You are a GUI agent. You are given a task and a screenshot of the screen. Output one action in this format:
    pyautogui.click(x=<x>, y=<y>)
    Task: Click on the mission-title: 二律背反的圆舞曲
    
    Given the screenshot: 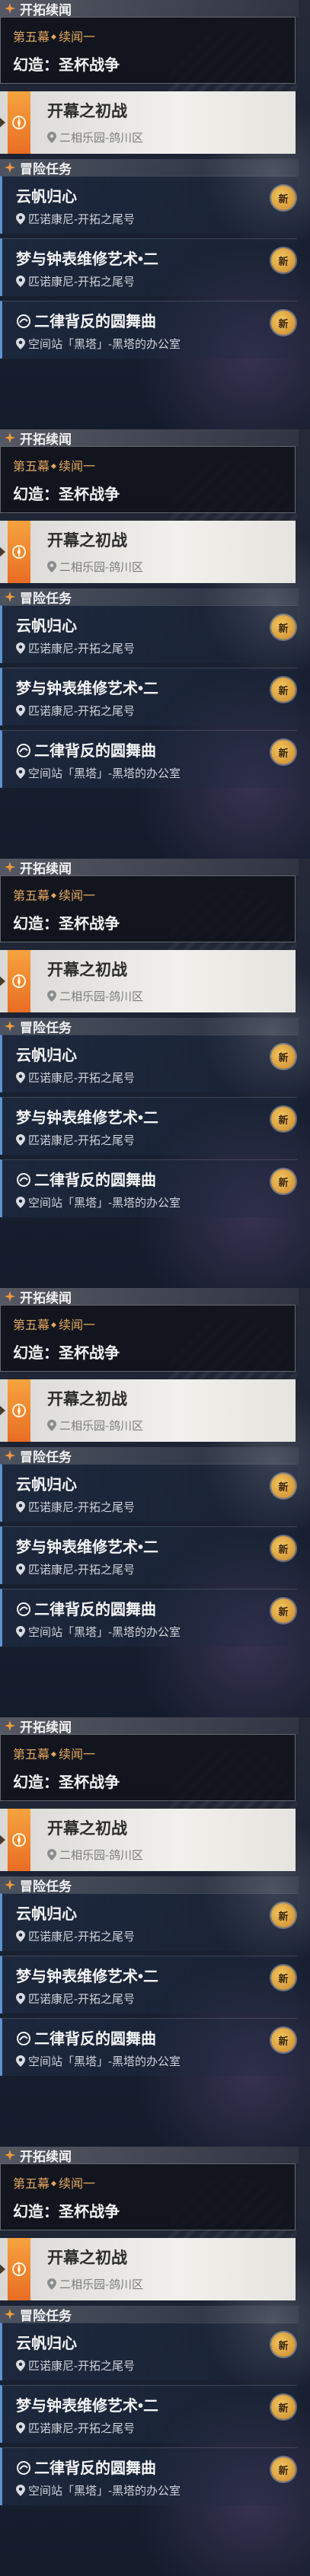 What is the action you would take?
    pyautogui.click(x=95, y=1180)
    